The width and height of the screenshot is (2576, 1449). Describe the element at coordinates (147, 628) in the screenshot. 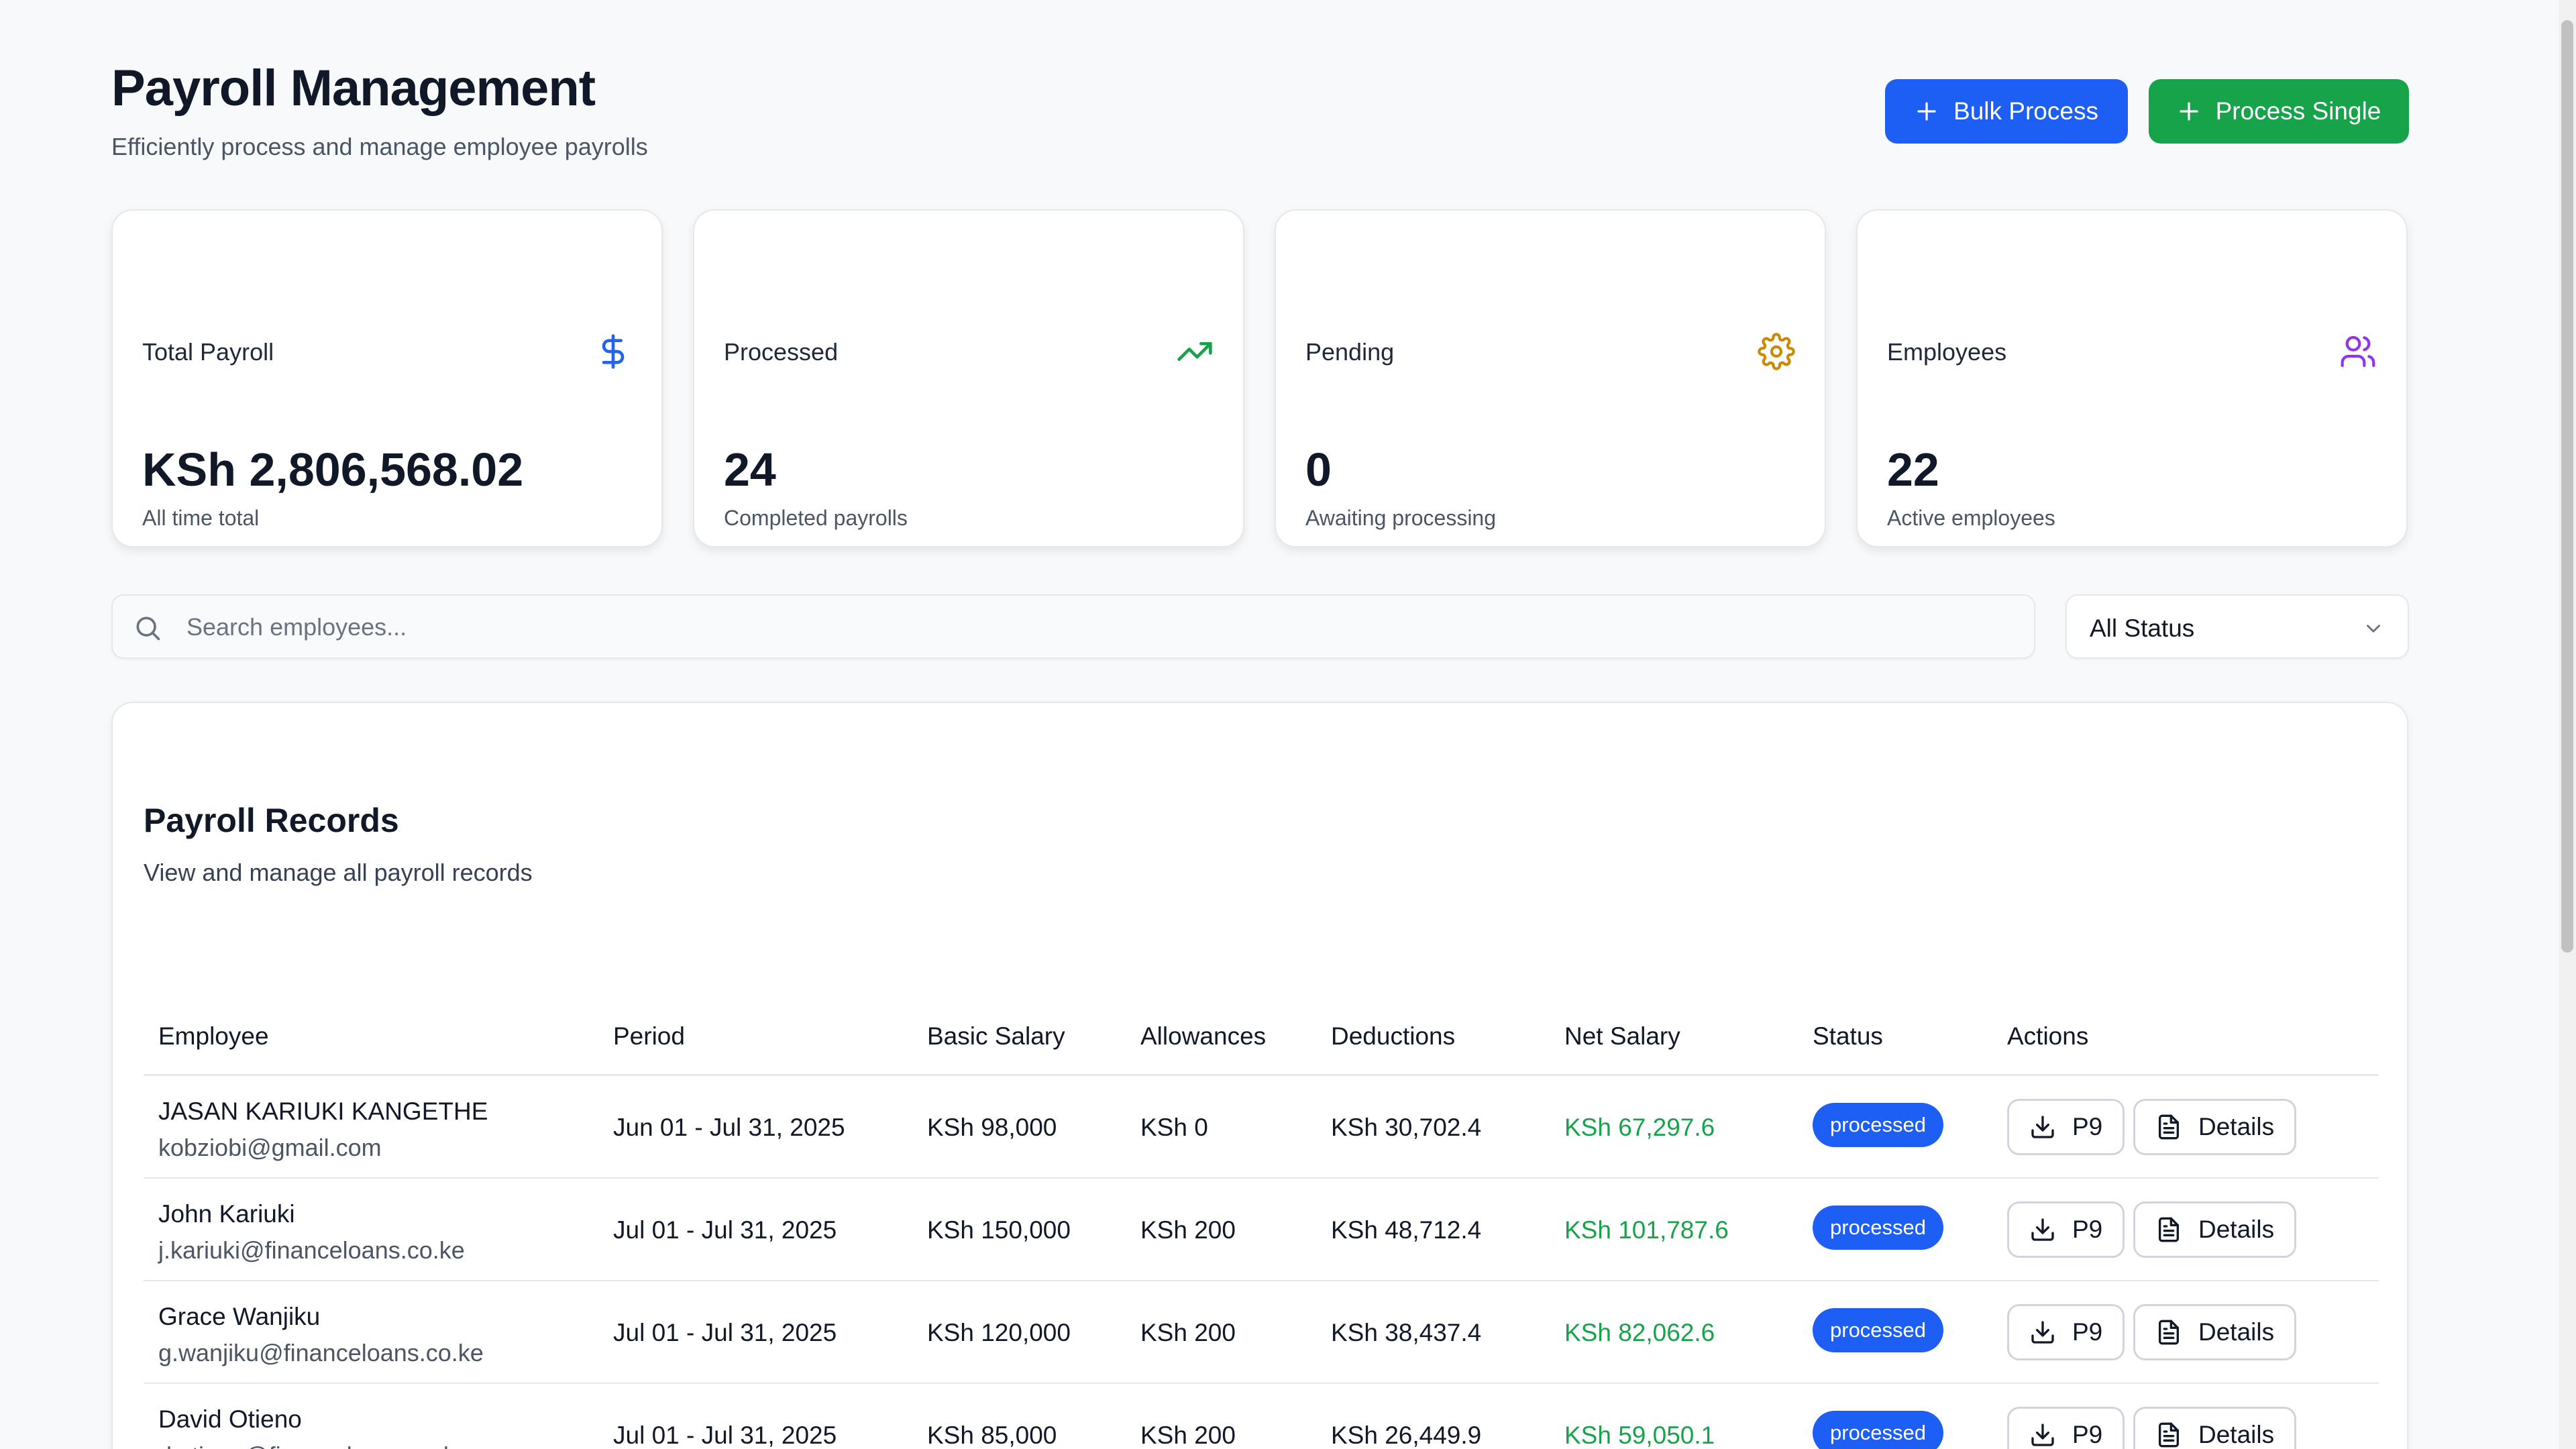

I see `search-icon` at that location.